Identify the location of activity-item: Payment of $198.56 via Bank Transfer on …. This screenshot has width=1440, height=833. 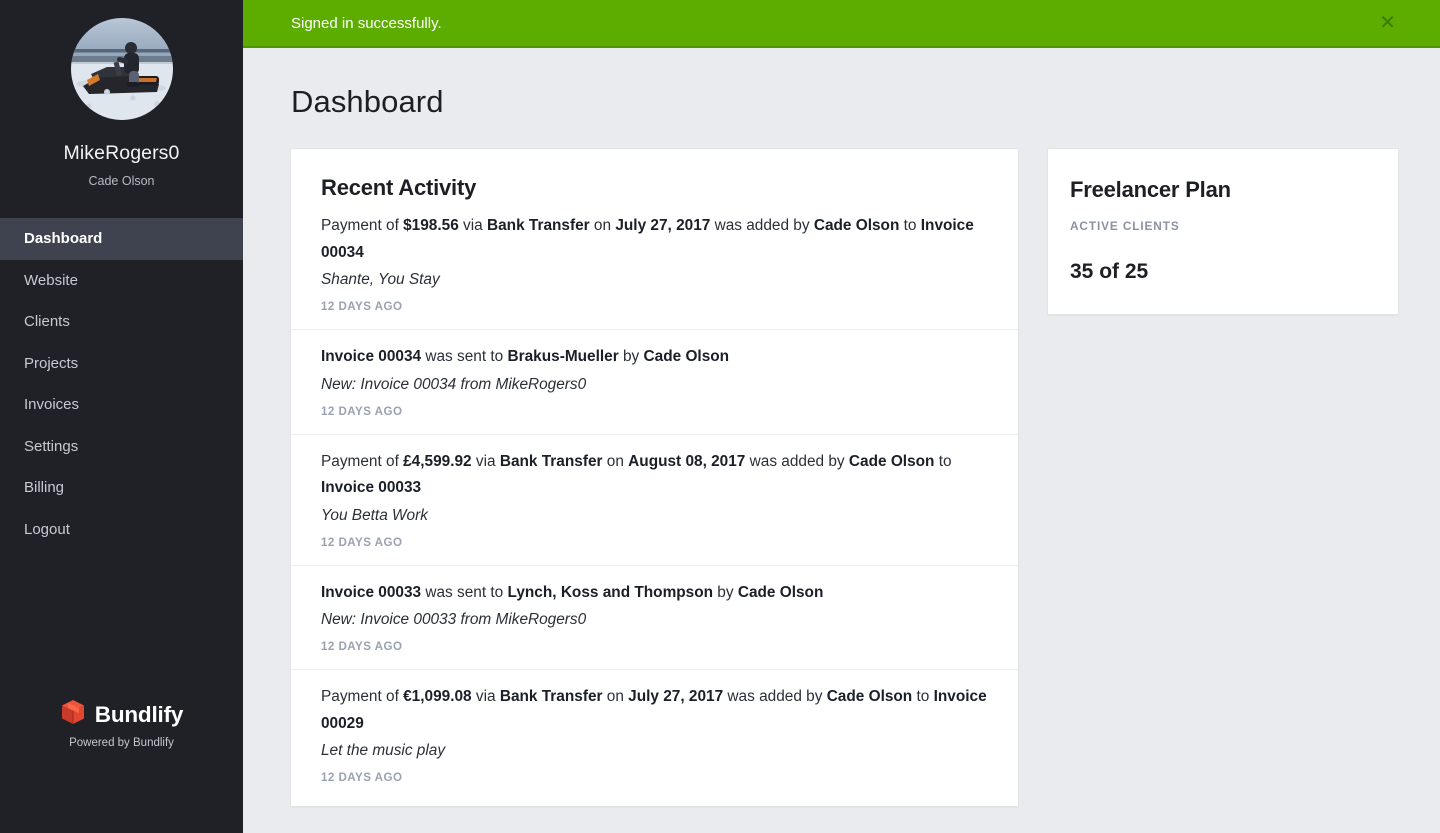
(654, 268).